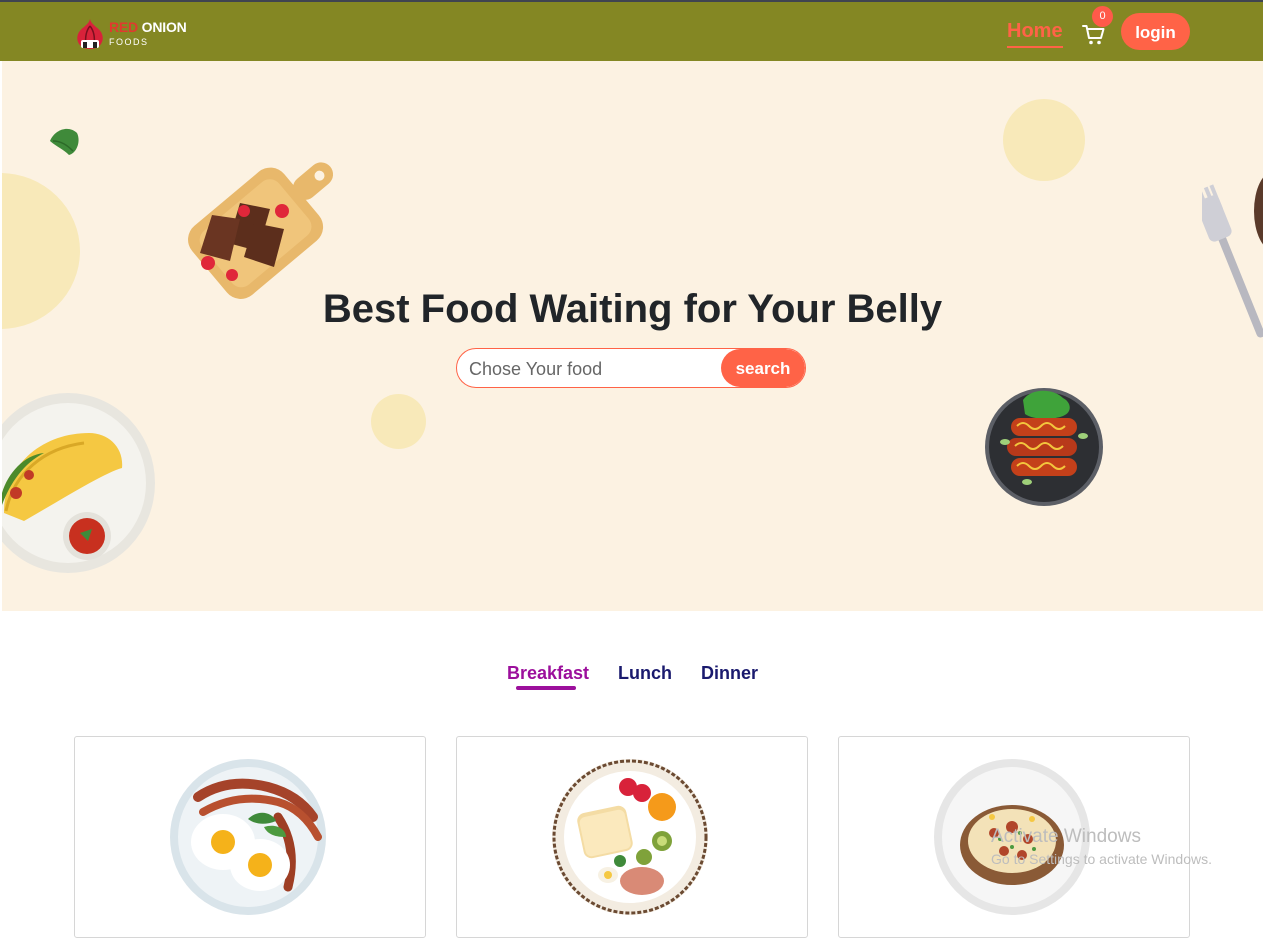 The width and height of the screenshot is (1263, 938). I want to click on leaf-icon, so click(64, 141).